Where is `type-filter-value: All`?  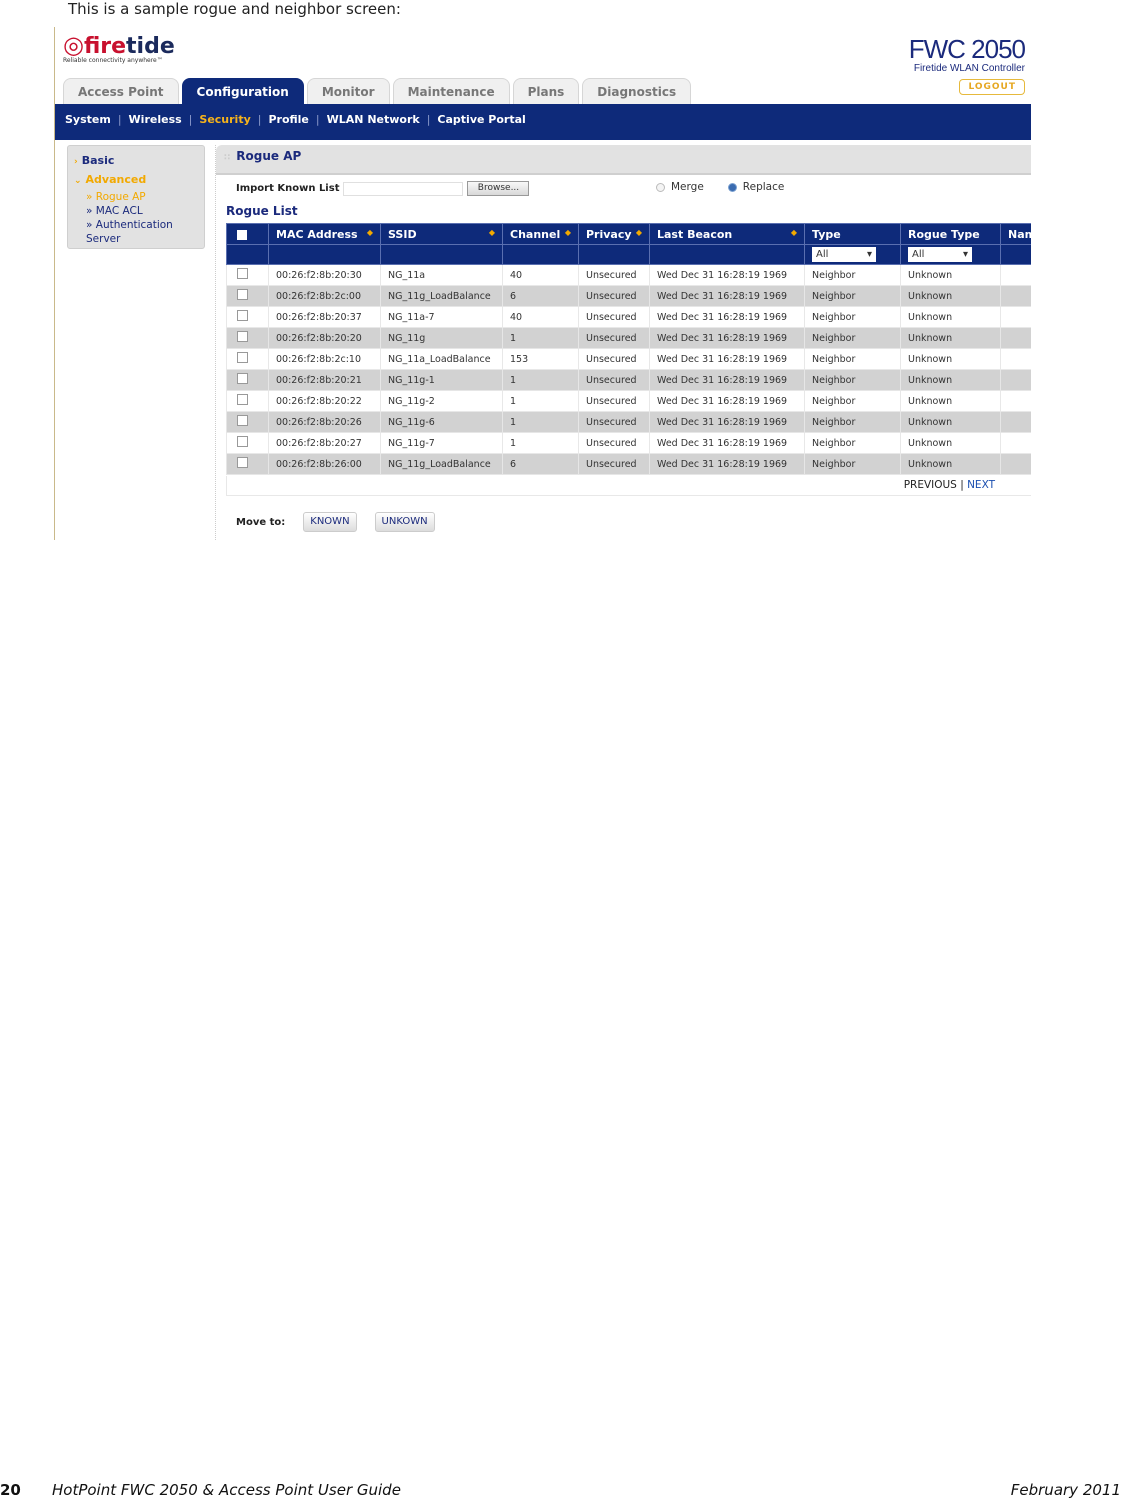 type-filter-value: All is located at coordinates (822, 254).